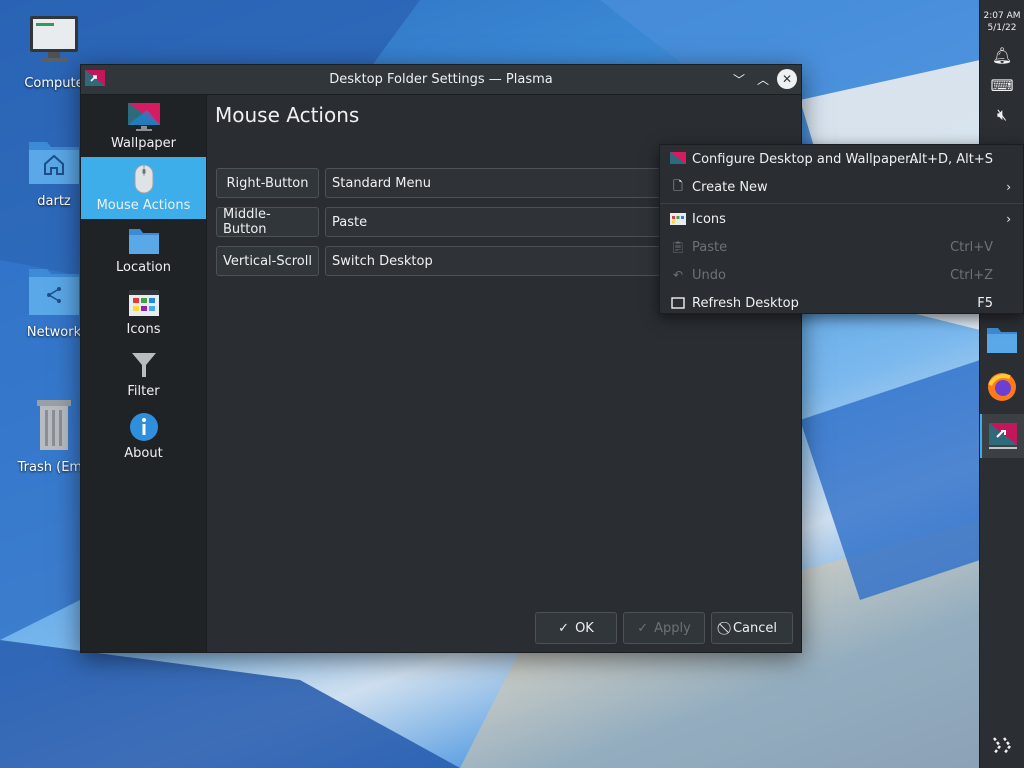 The image size is (1024, 768). What do you see at coordinates (841, 303) in the screenshot?
I see `menu-item-refresh-desktop: Refresh Desktop F5` at bounding box center [841, 303].